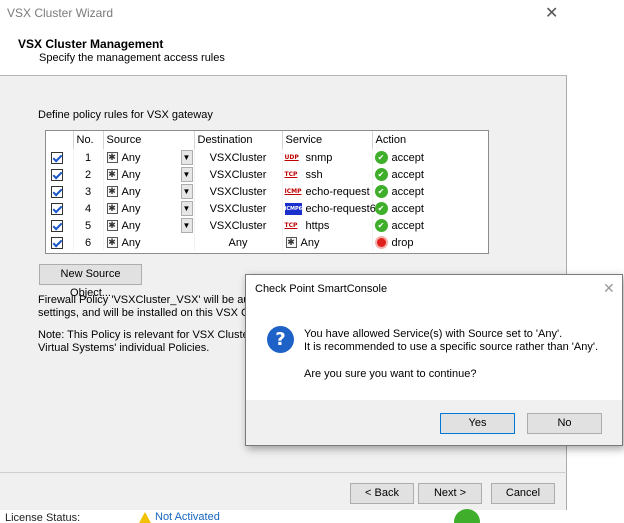 The width and height of the screenshot is (624, 523). What do you see at coordinates (450, 493) in the screenshot?
I see `next-button: Next >` at bounding box center [450, 493].